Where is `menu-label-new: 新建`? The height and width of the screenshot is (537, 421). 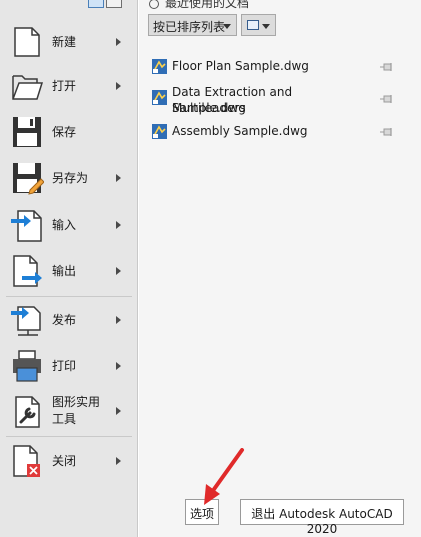 menu-label-new: 新建 is located at coordinates (64, 42).